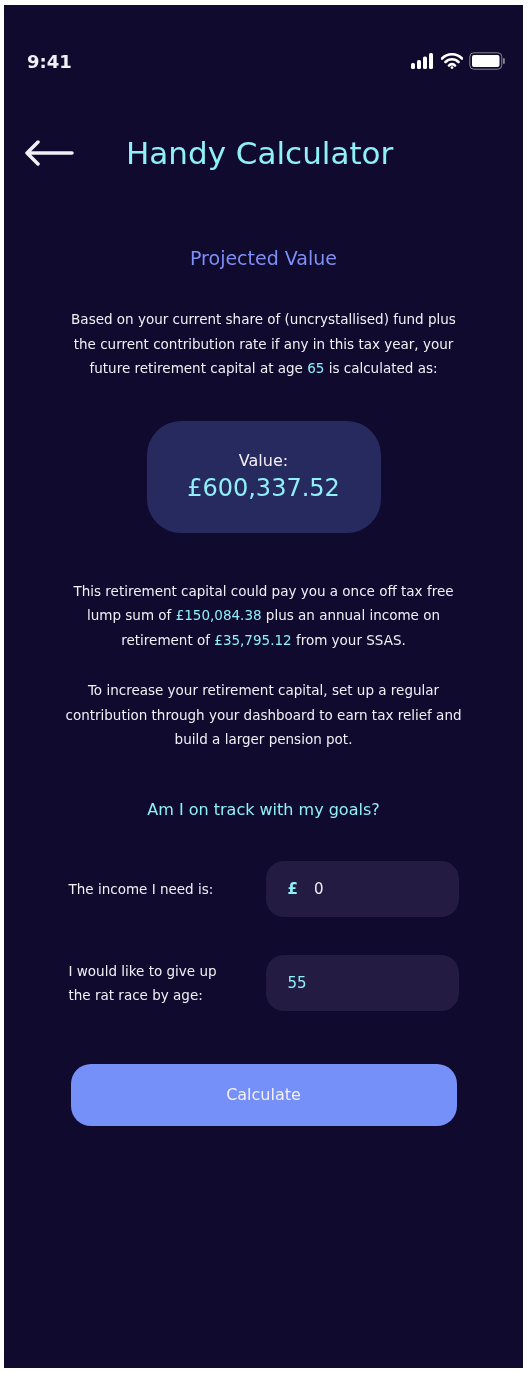 This screenshot has height=1373, width=527. I want to click on advice-text: To increase your retirement capital, set up a regular contribution through your dashboard to earn tax relief and build a larger pension pot., so click(263, 715).